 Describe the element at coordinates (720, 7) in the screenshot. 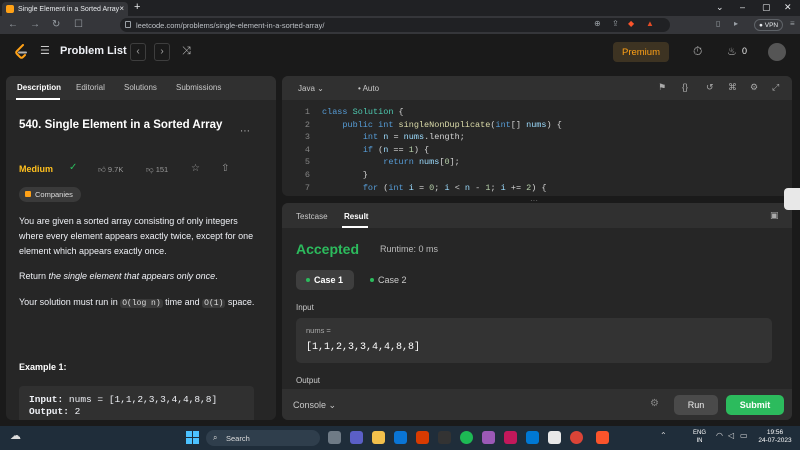

I see `window-tab-search-icon: ⌄` at that location.